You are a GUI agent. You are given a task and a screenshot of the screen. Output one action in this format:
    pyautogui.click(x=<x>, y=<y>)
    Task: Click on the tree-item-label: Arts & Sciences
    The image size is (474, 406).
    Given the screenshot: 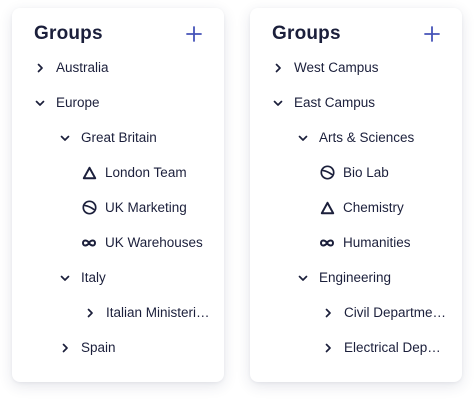 What is the action you would take?
    pyautogui.click(x=367, y=137)
    